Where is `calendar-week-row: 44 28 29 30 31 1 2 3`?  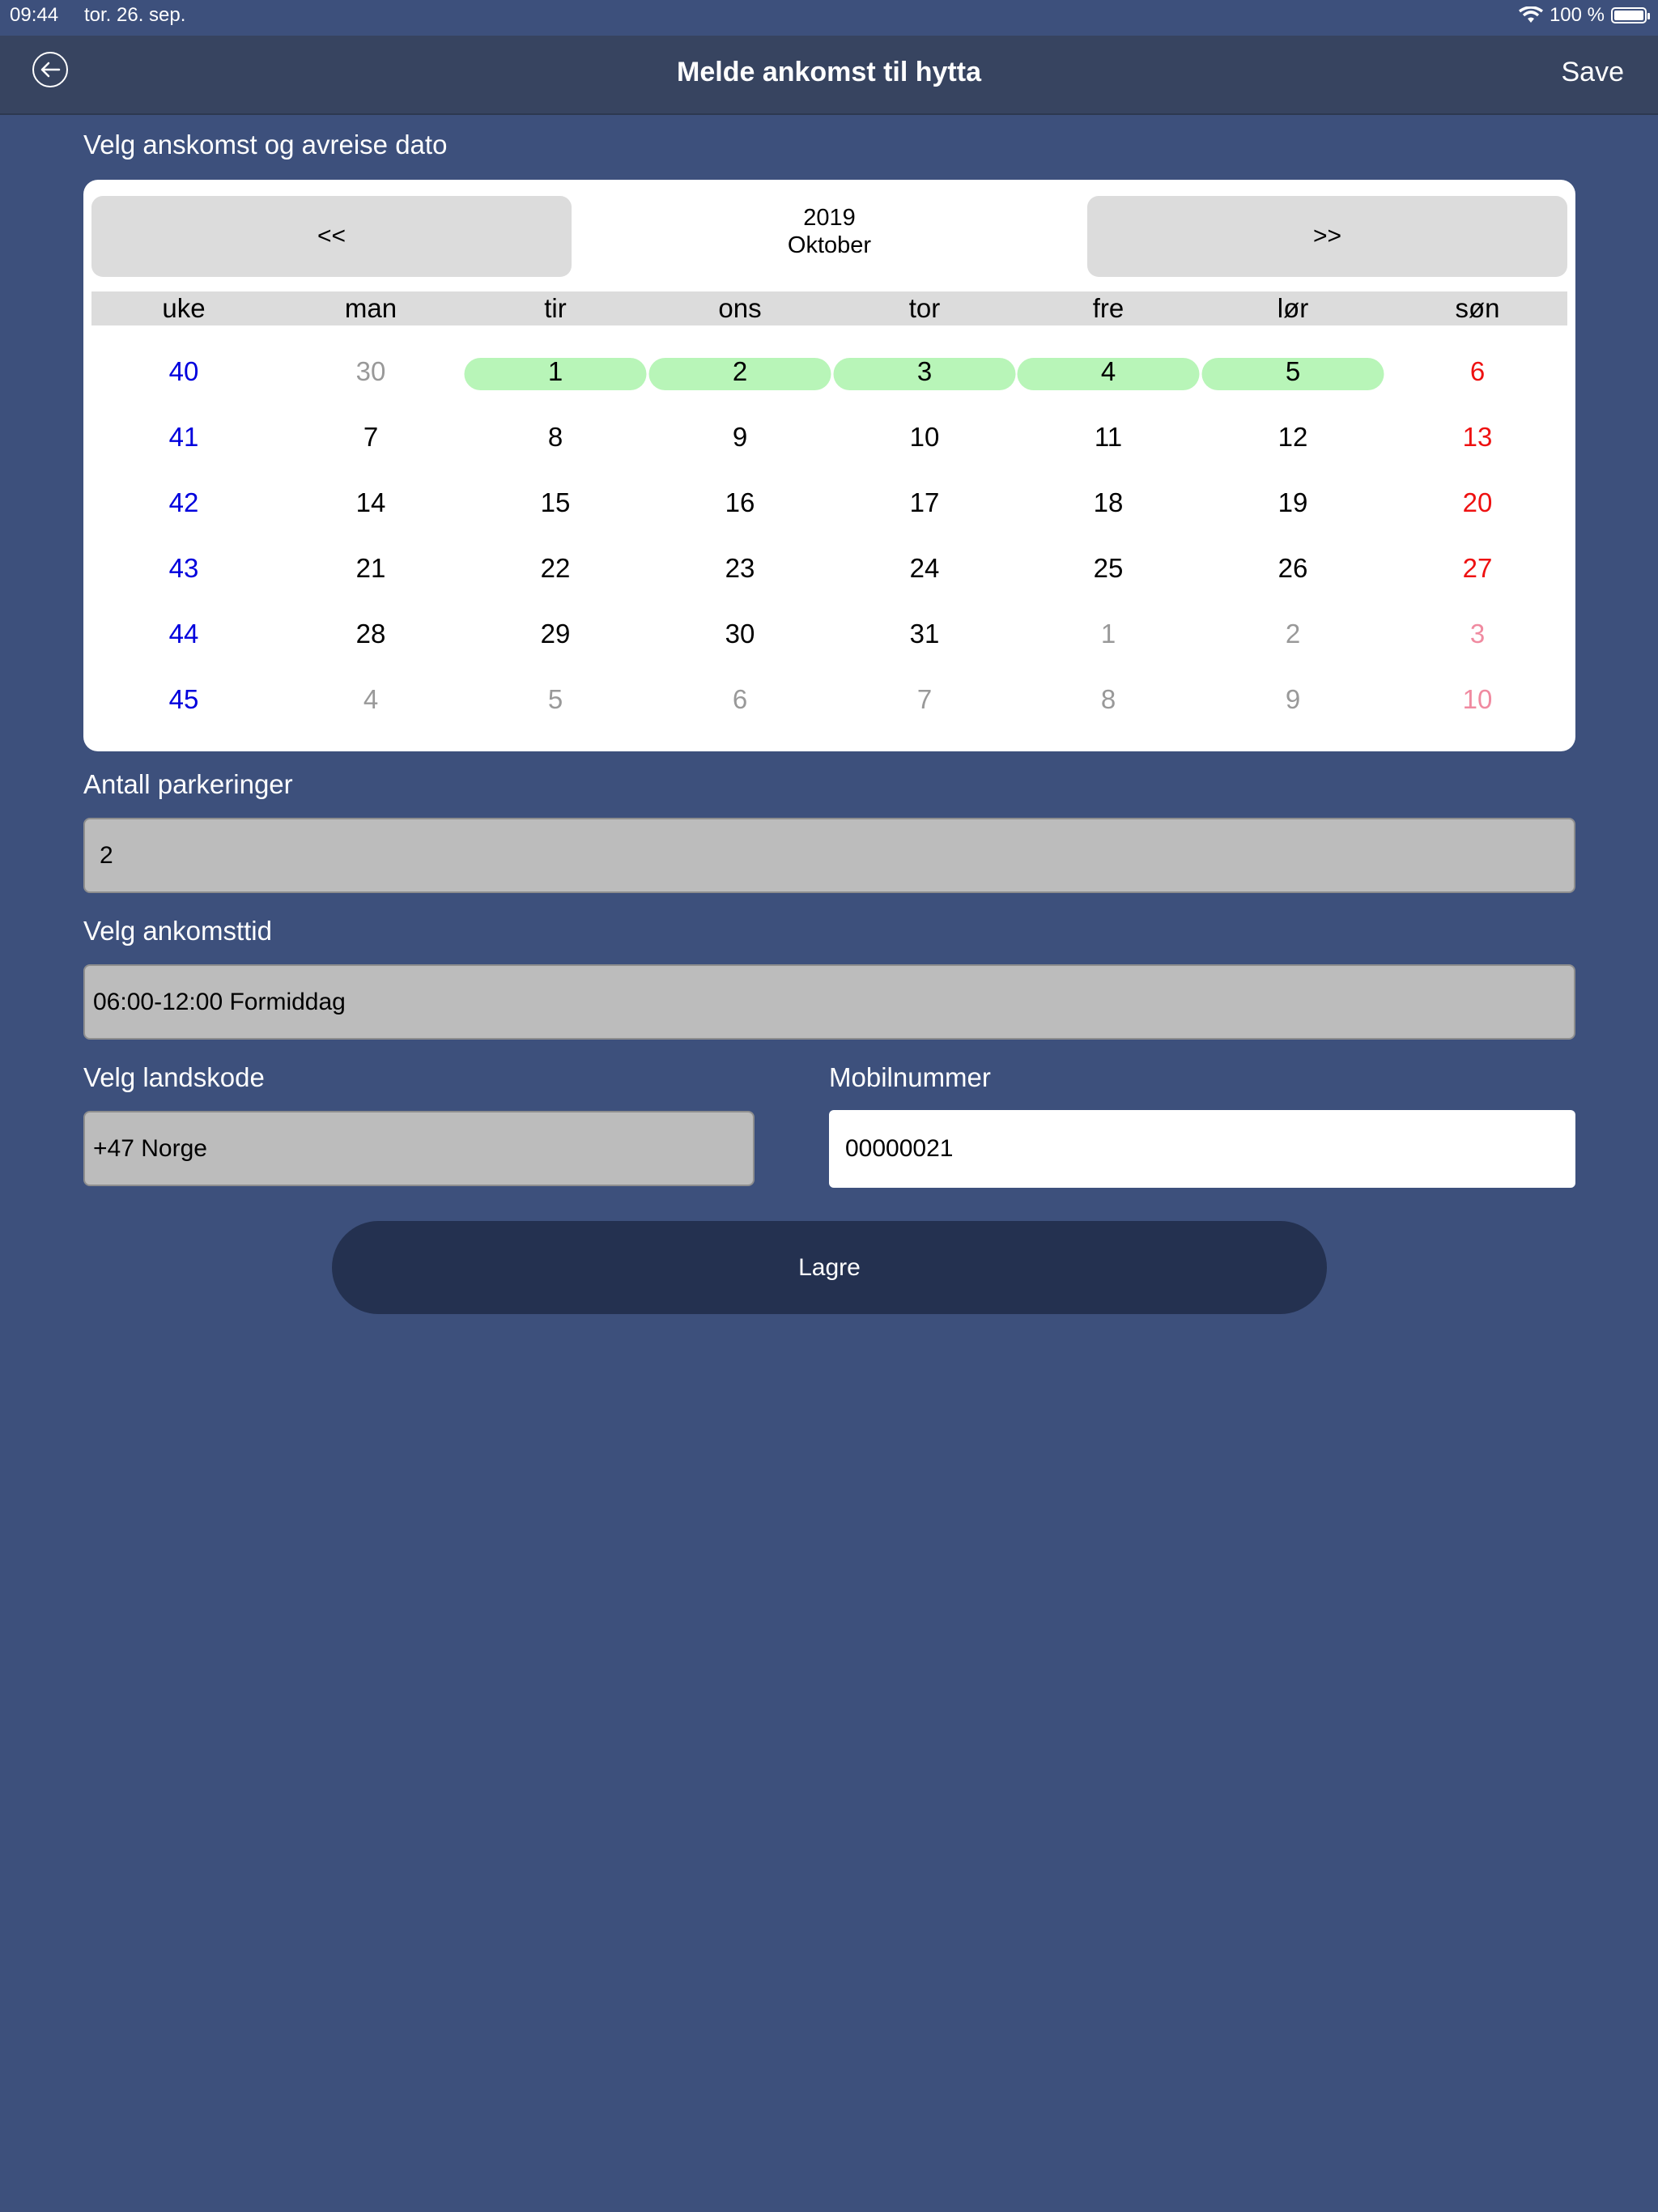
calendar-week-row: 44 28 29 30 31 1 2 3 is located at coordinates (829, 635).